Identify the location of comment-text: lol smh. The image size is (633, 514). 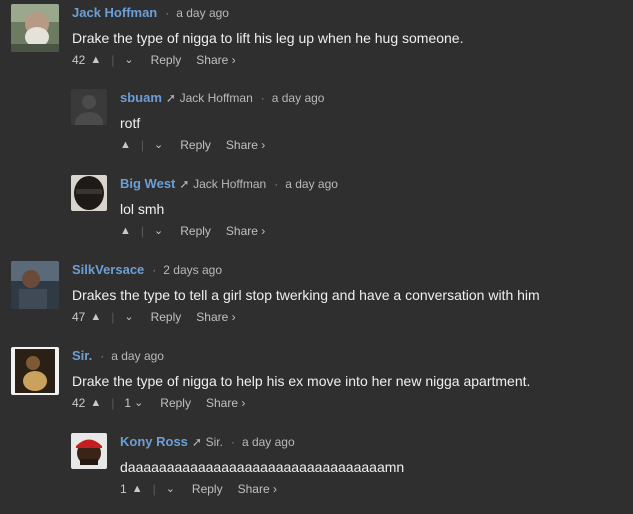
(142, 209).